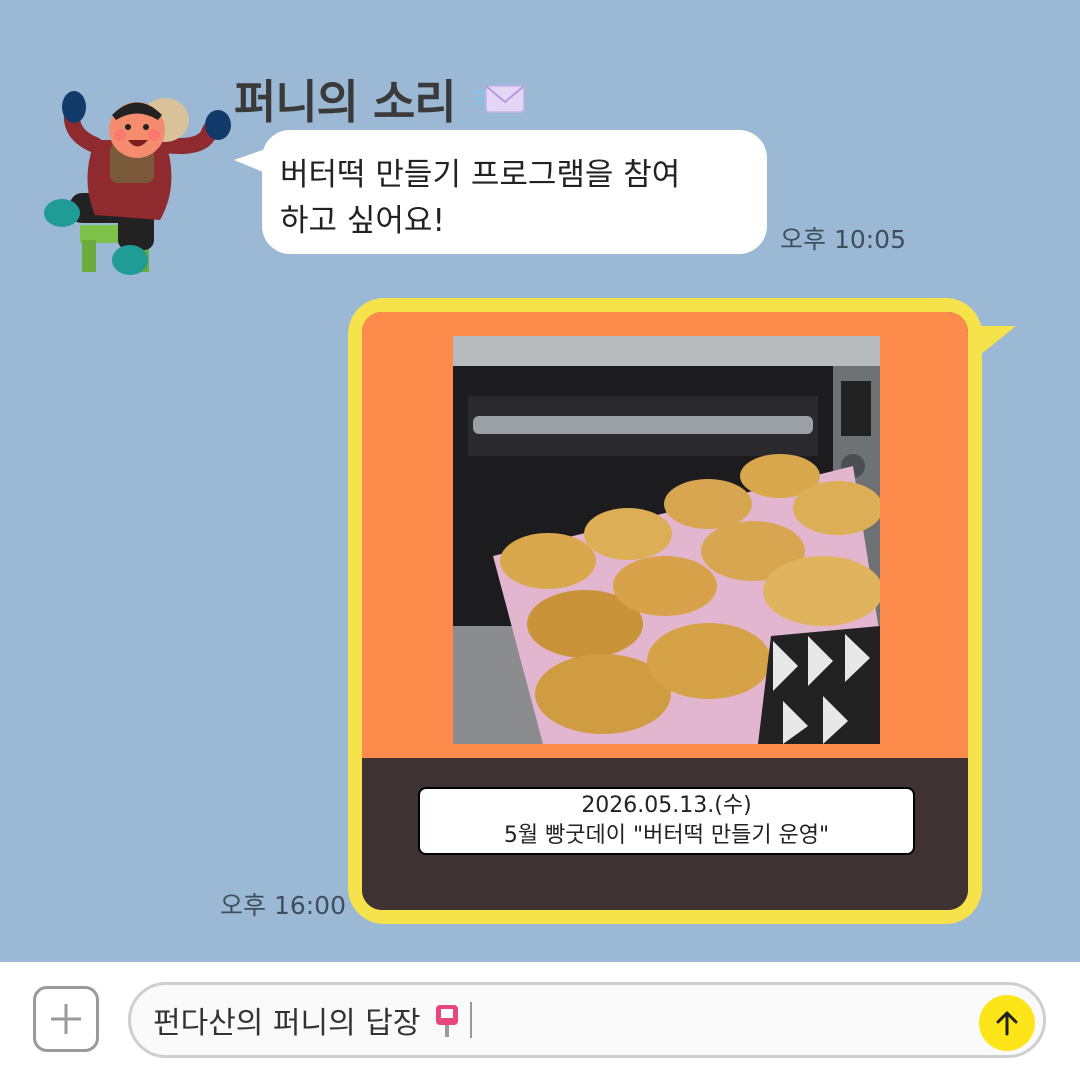 This screenshot has width=1080, height=1080. Describe the element at coordinates (471, 1020) in the screenshot. I see `text-cursor` at that location.